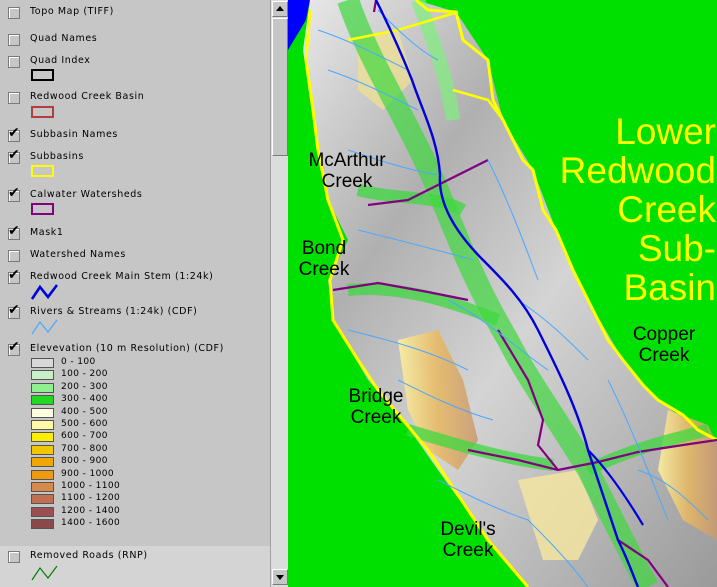 This screenshot has width=717, height=587. I want to click on removed-roads-symbol, so click(44, 573).